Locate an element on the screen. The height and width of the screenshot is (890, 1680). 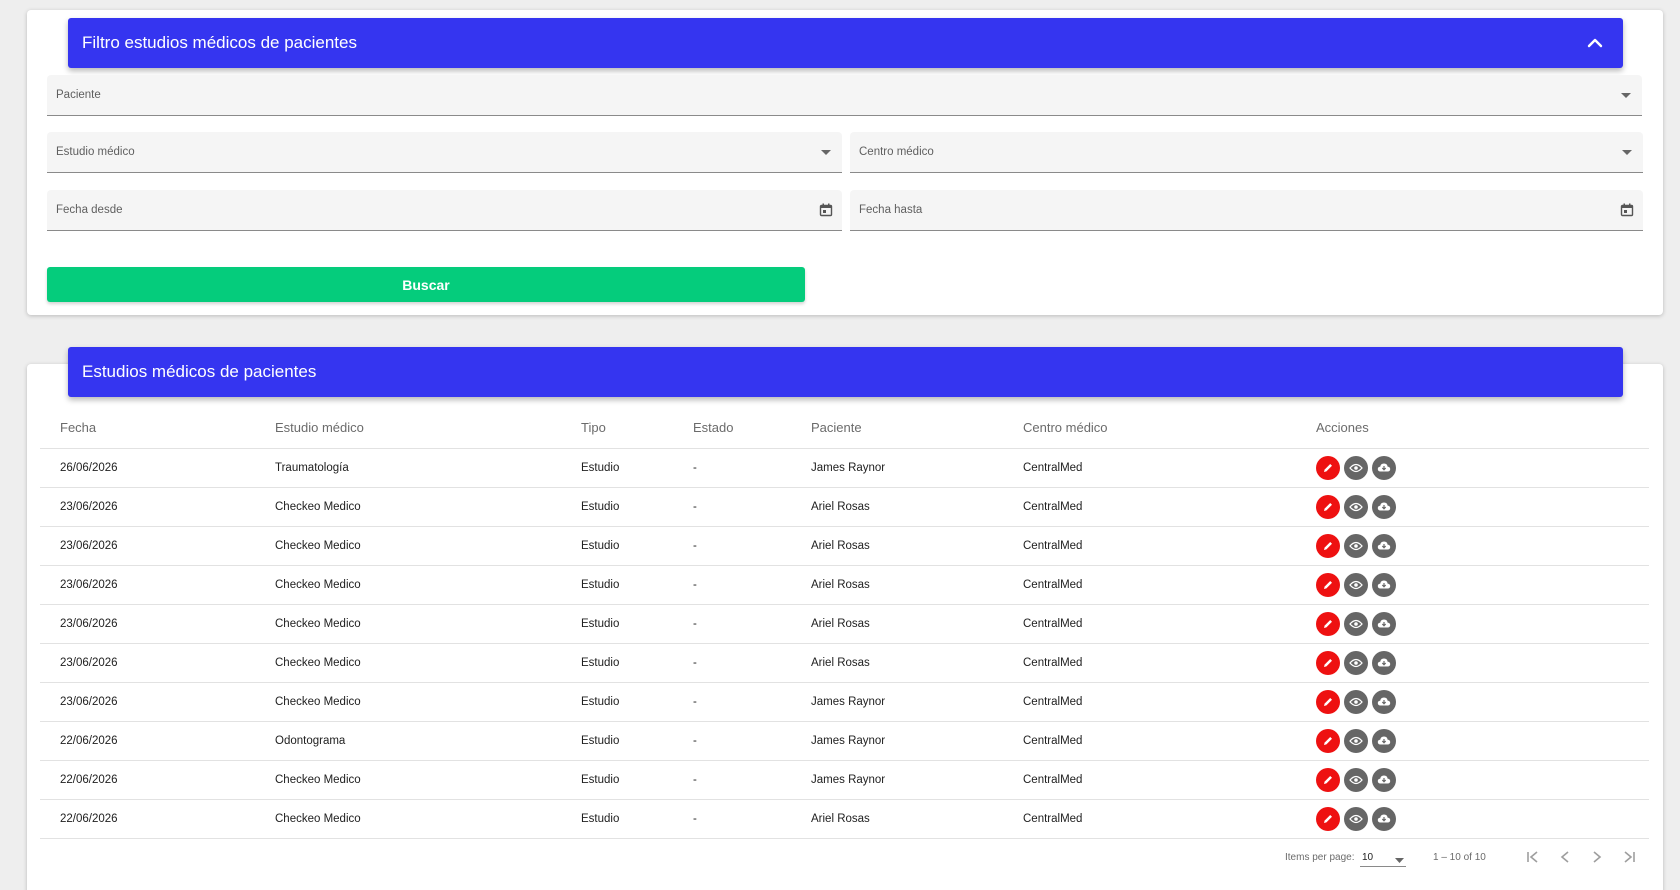
filter-title: Filtro estudios médicos de pacientes is located at coordinates (219, 42).